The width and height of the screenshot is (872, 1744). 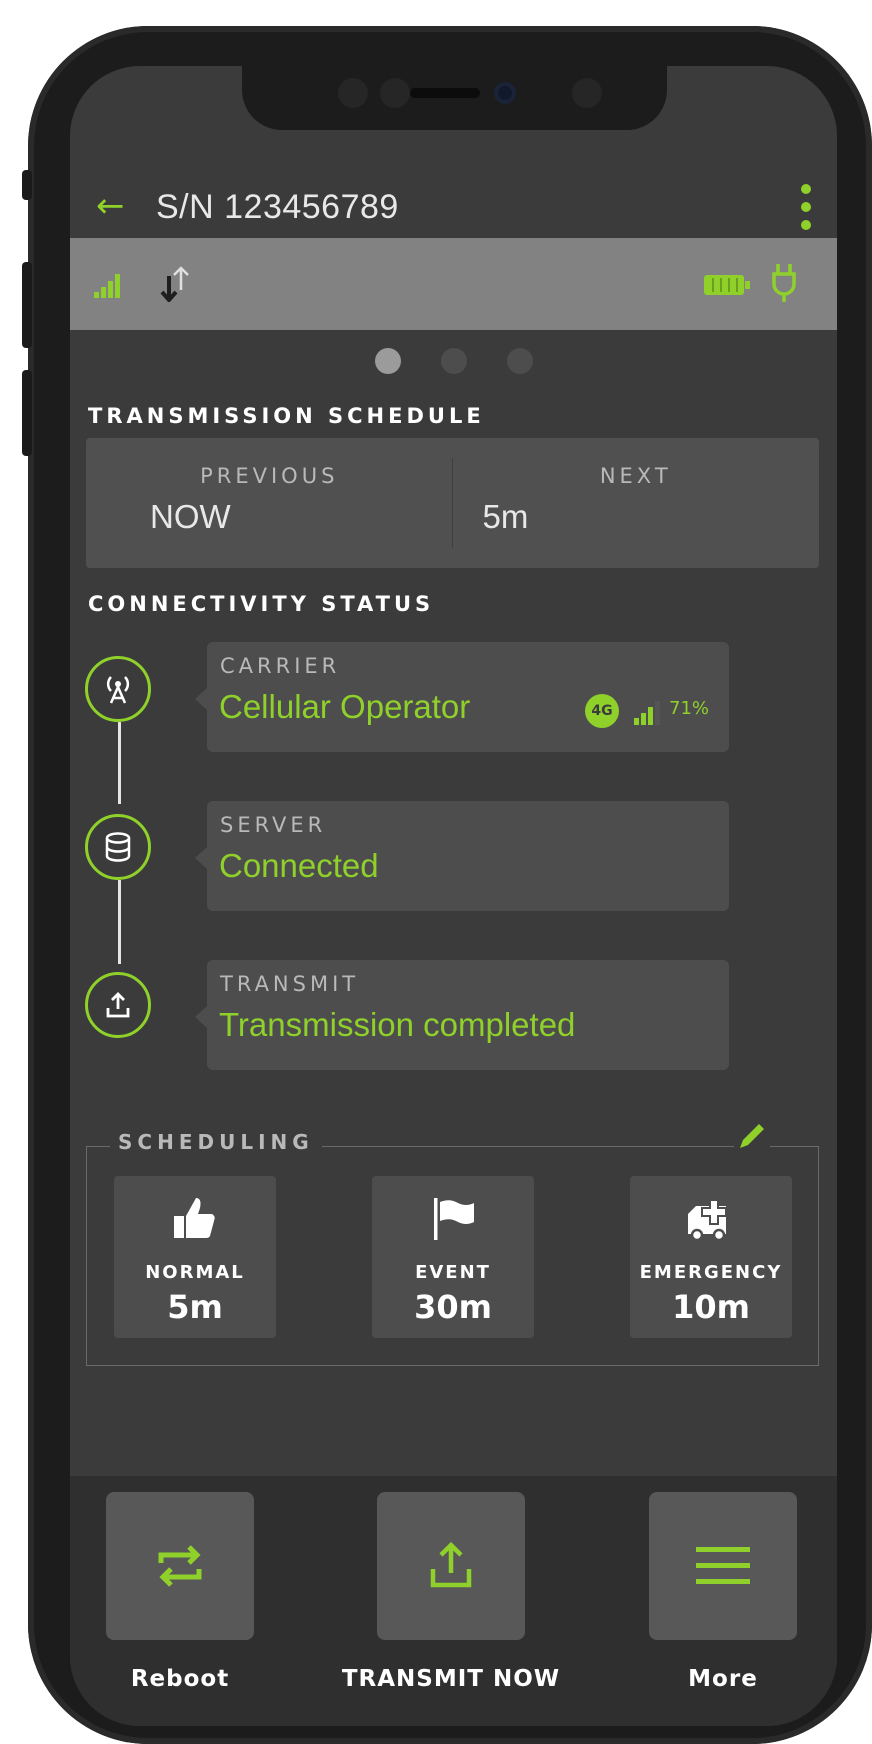 I want to click on plug-icon, so click(x=784, y=283).